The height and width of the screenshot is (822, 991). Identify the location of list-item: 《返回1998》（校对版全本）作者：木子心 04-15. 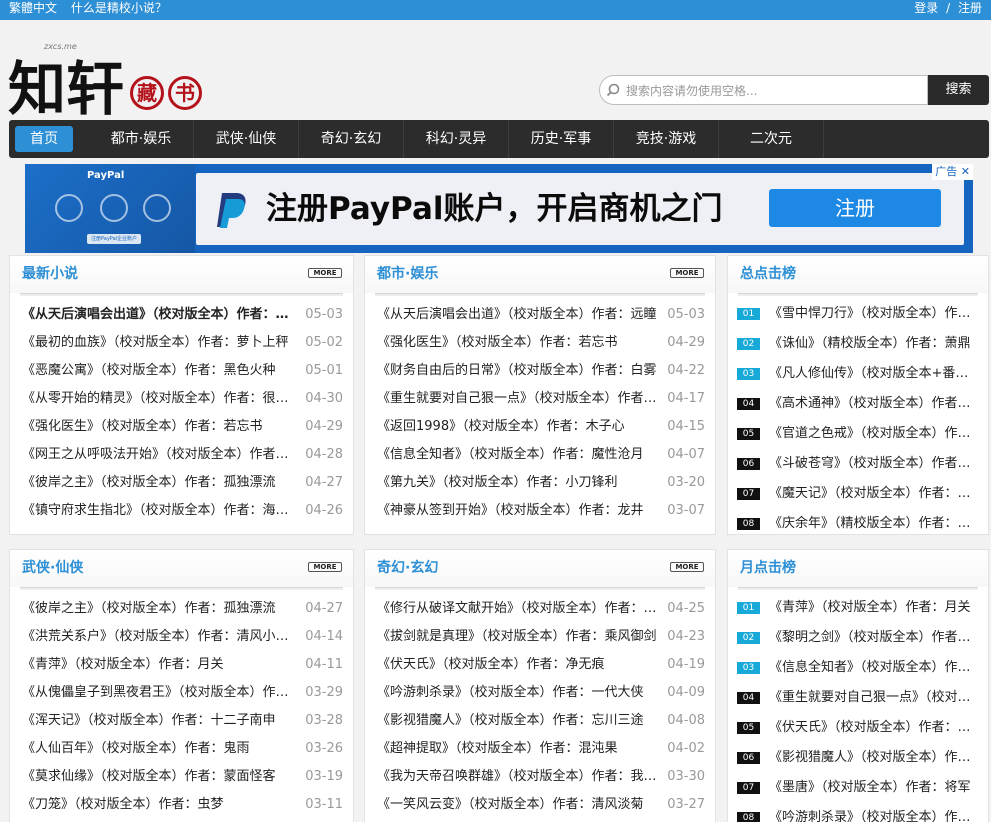
(541, 427).